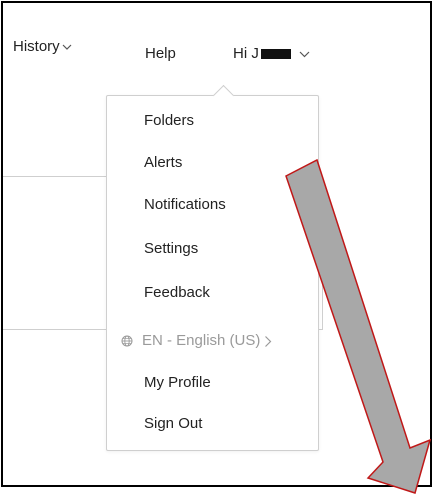 The image size is (435, 500). Describe the element at coordinates (163, 162) in the screenshot. I see `menu-item-alerts: Alerts` at that location.